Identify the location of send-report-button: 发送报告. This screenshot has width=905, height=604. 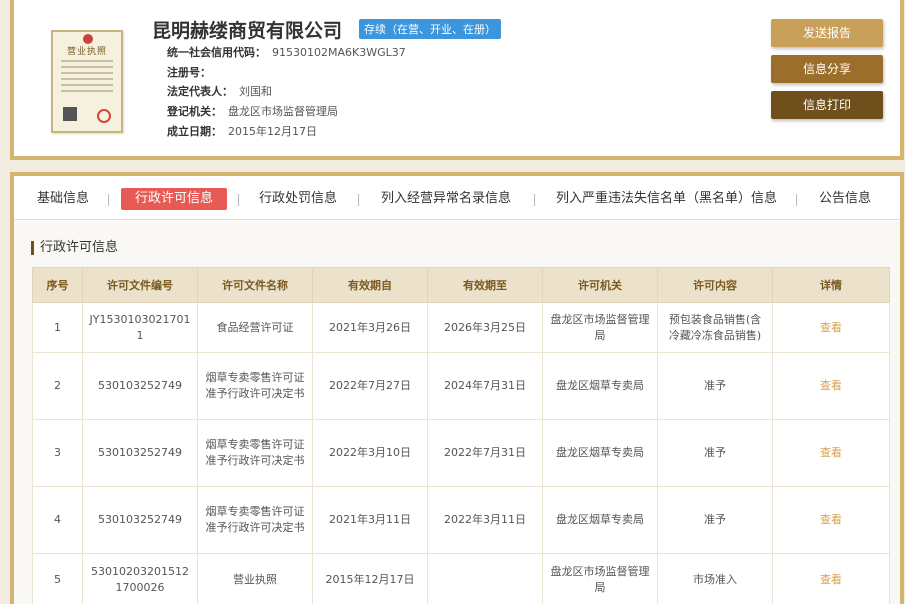
(827, 33).